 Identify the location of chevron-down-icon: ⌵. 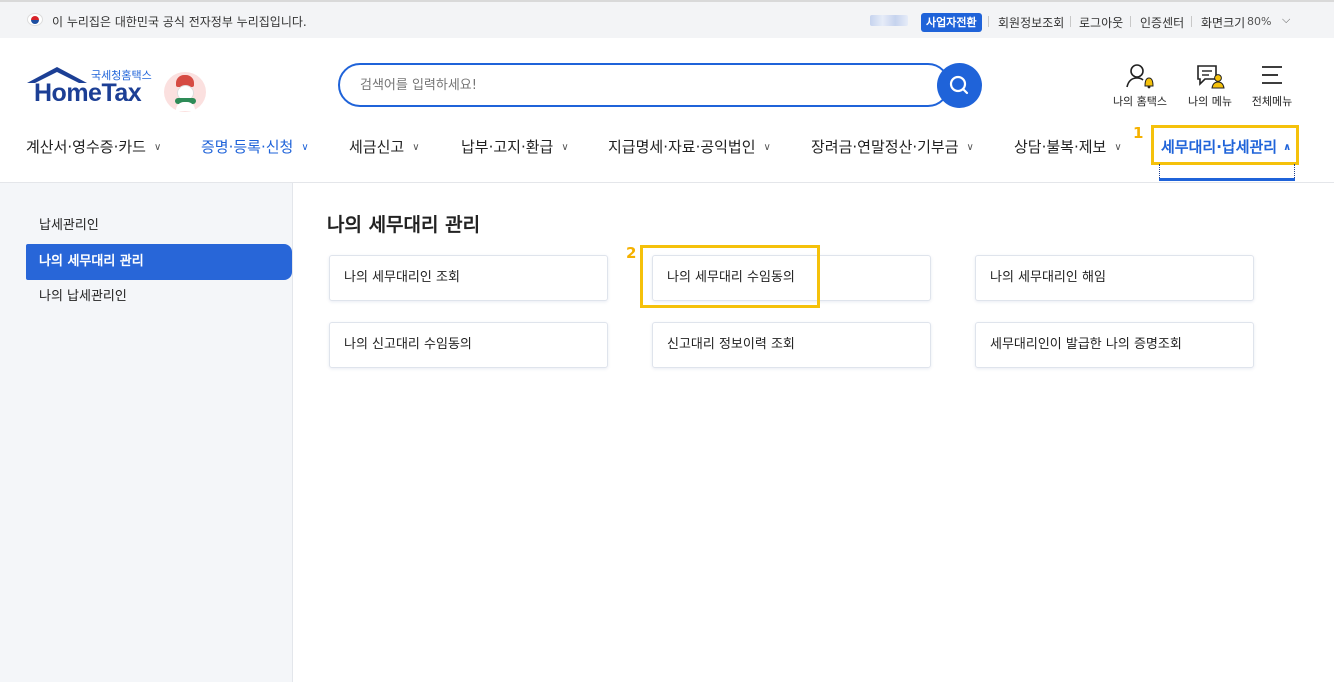
(1286, 20).